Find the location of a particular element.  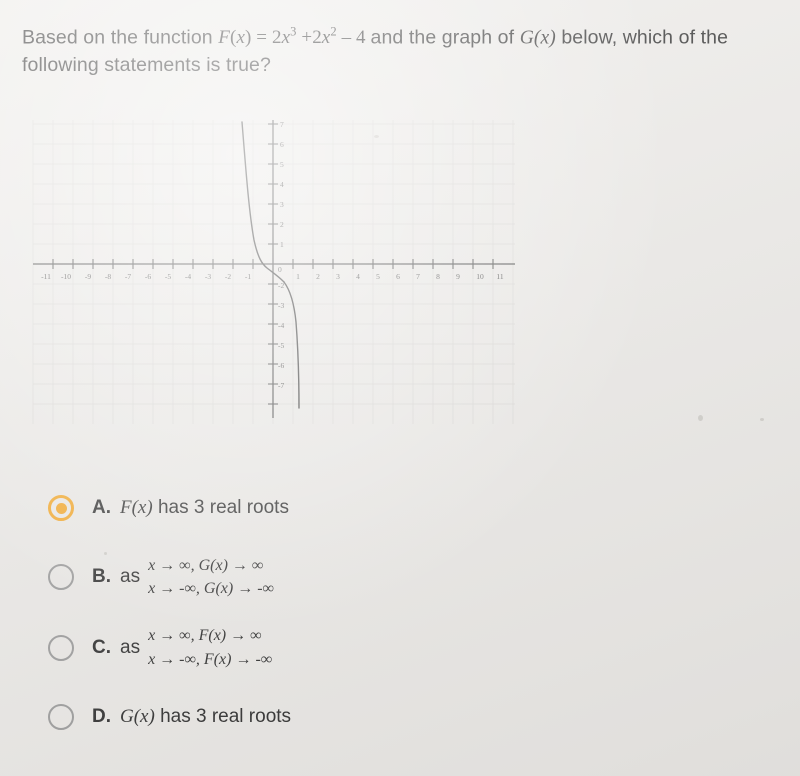

function-name: F is located at coordinates (224, 38).